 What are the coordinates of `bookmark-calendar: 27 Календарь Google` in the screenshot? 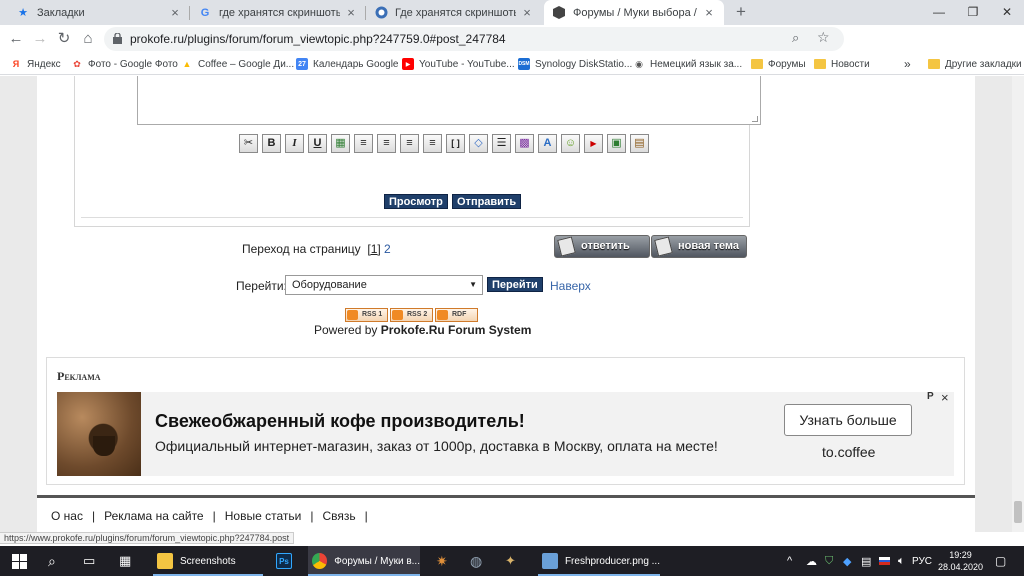 It's located at (347, 64).